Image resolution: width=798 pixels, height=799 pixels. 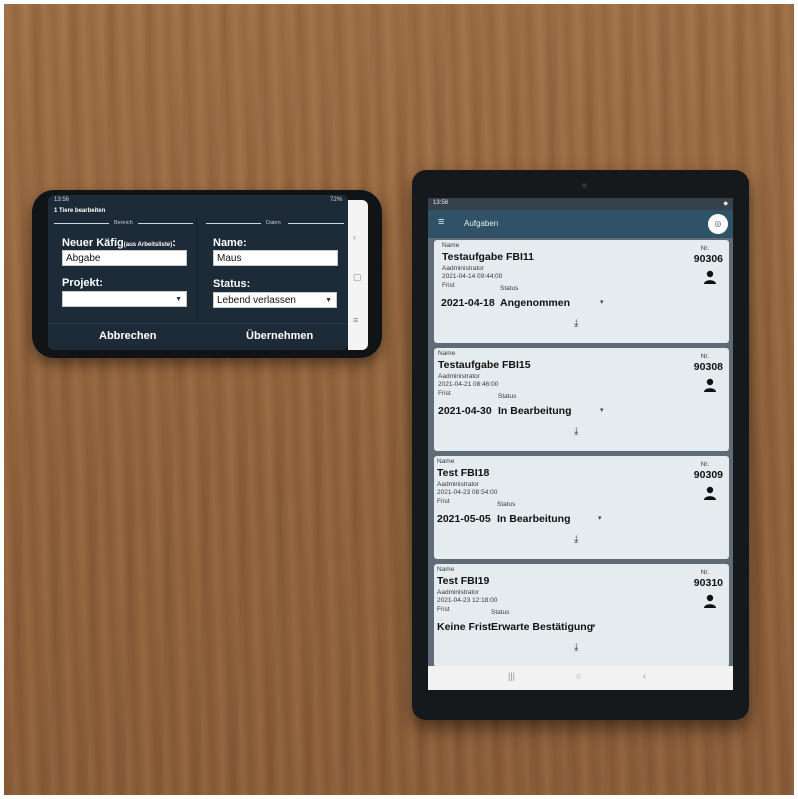 What do you see at coordinates (62, 200) in the screenshot?
I see `phone-status-time: 13:56` at bounding box center [62, 200].